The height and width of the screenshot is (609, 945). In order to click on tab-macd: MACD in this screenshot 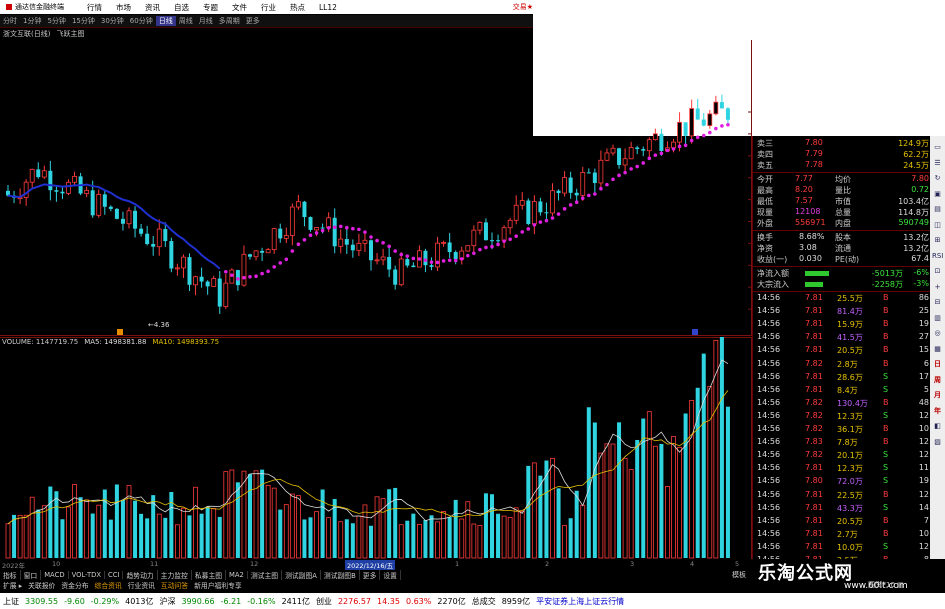, I will do `click(55, 575)`.